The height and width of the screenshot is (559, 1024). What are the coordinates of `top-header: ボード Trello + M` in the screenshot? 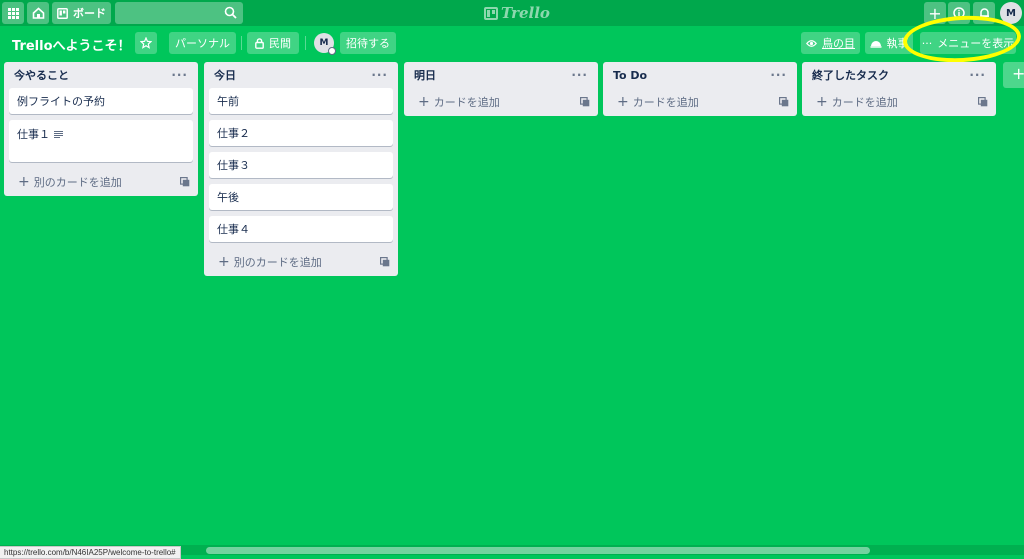 It's located at (512, 13).